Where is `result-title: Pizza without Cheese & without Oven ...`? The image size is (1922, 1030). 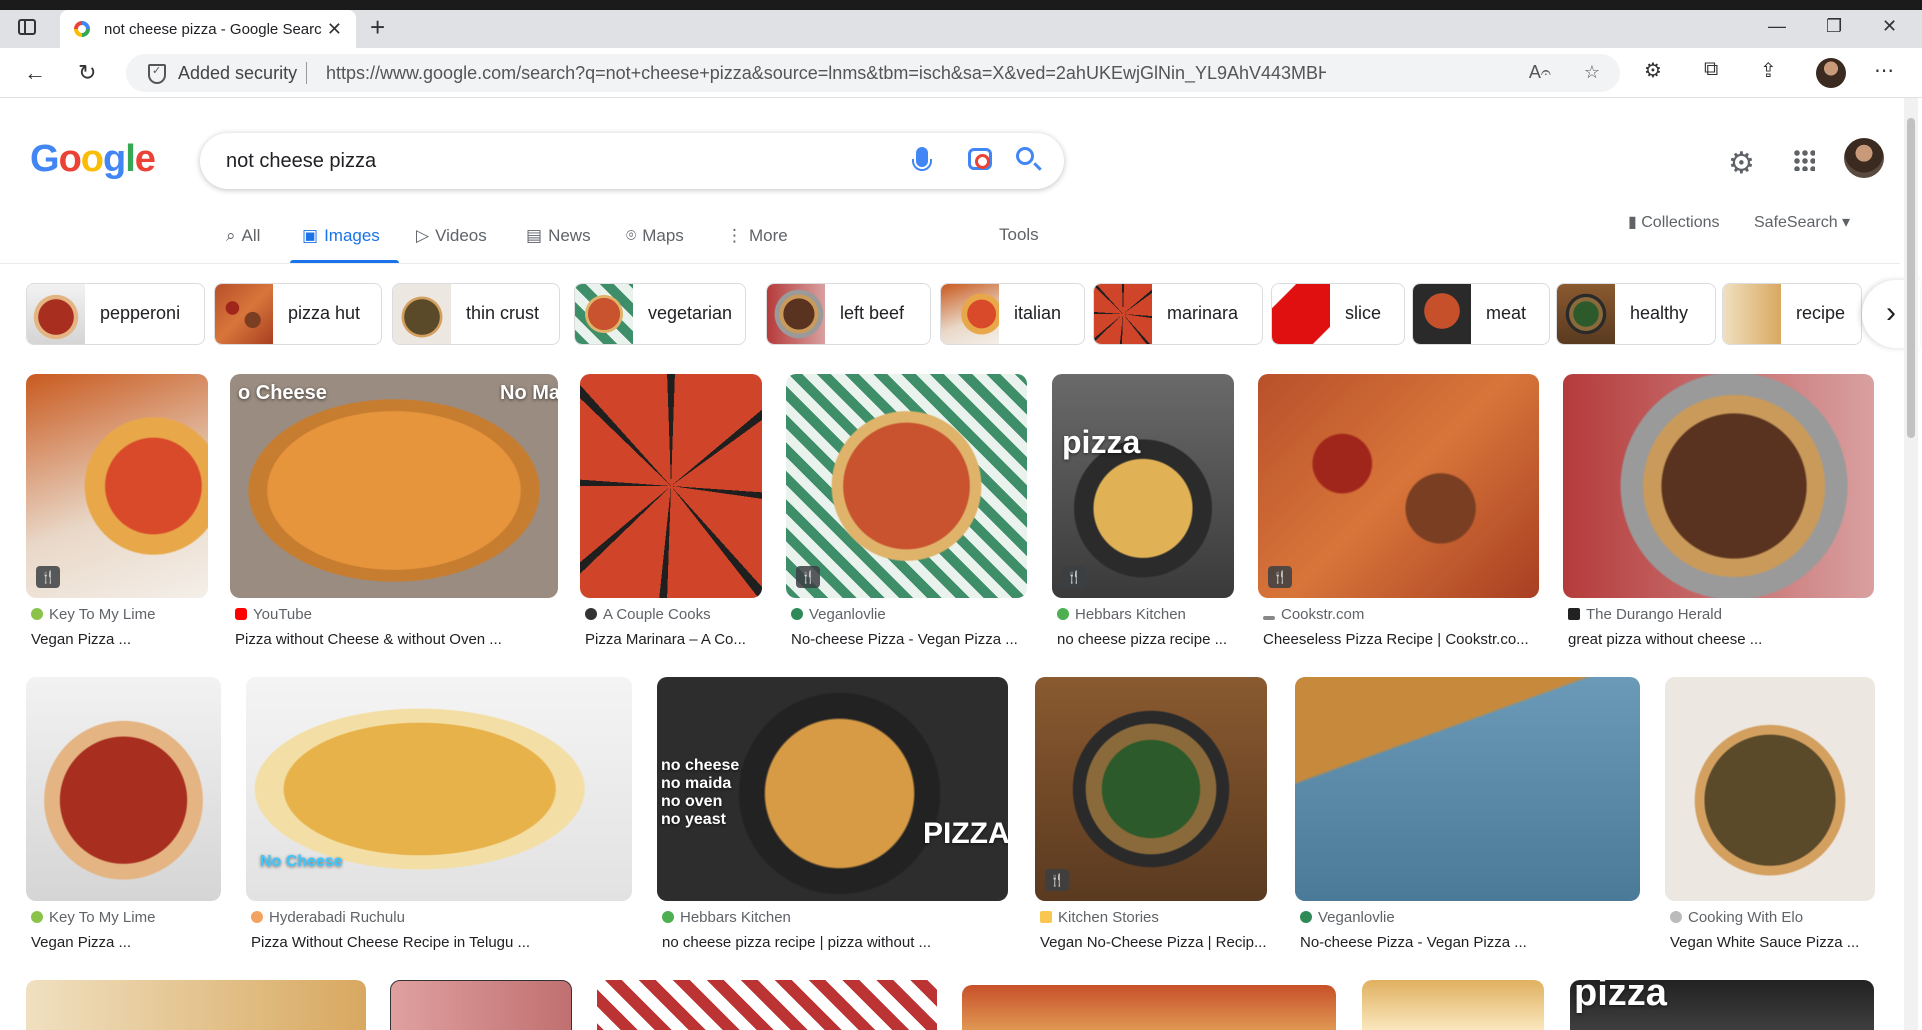
result-title: Pizza without Cheese & without Oven ... is located at coordinates (395, 639).